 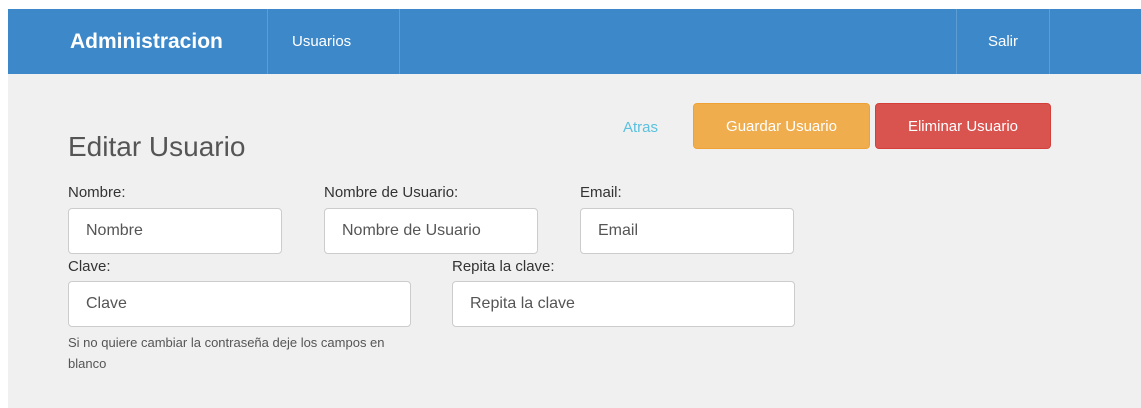 I want to click on nav-item-usuarios: Usuarios, so click(x=334, y=41).